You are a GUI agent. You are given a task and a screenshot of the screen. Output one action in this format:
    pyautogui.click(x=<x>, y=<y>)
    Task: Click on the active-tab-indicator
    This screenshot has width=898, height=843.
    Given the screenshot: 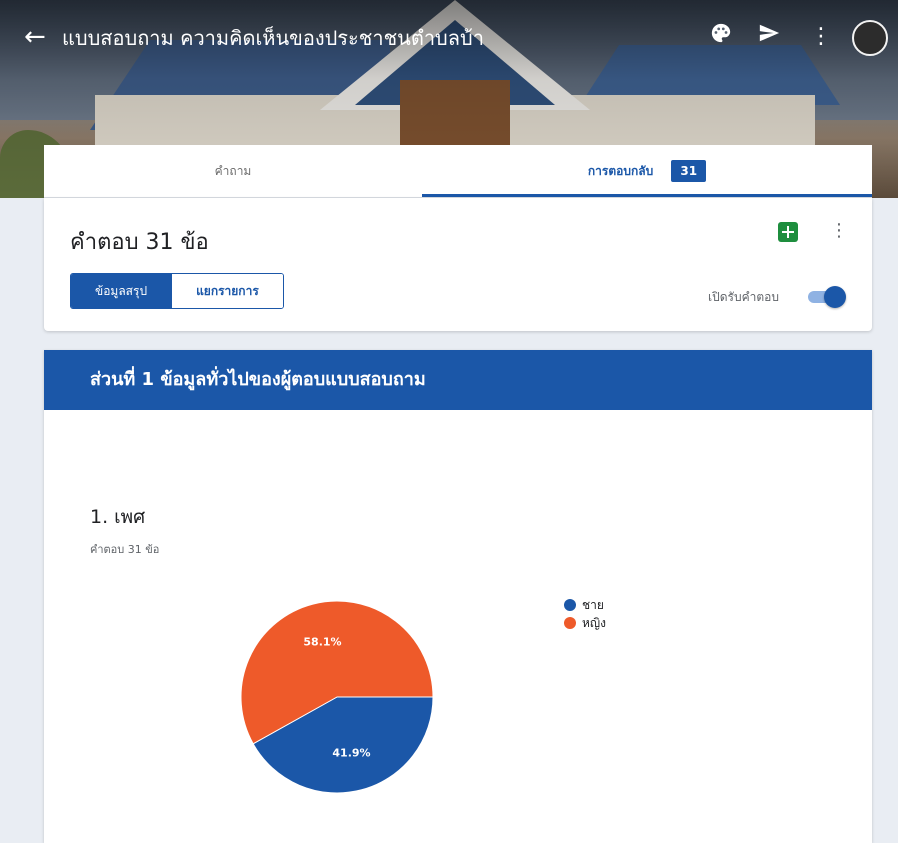 What is the action you would take?
    pyautogui.click(x=647, y=195)
    